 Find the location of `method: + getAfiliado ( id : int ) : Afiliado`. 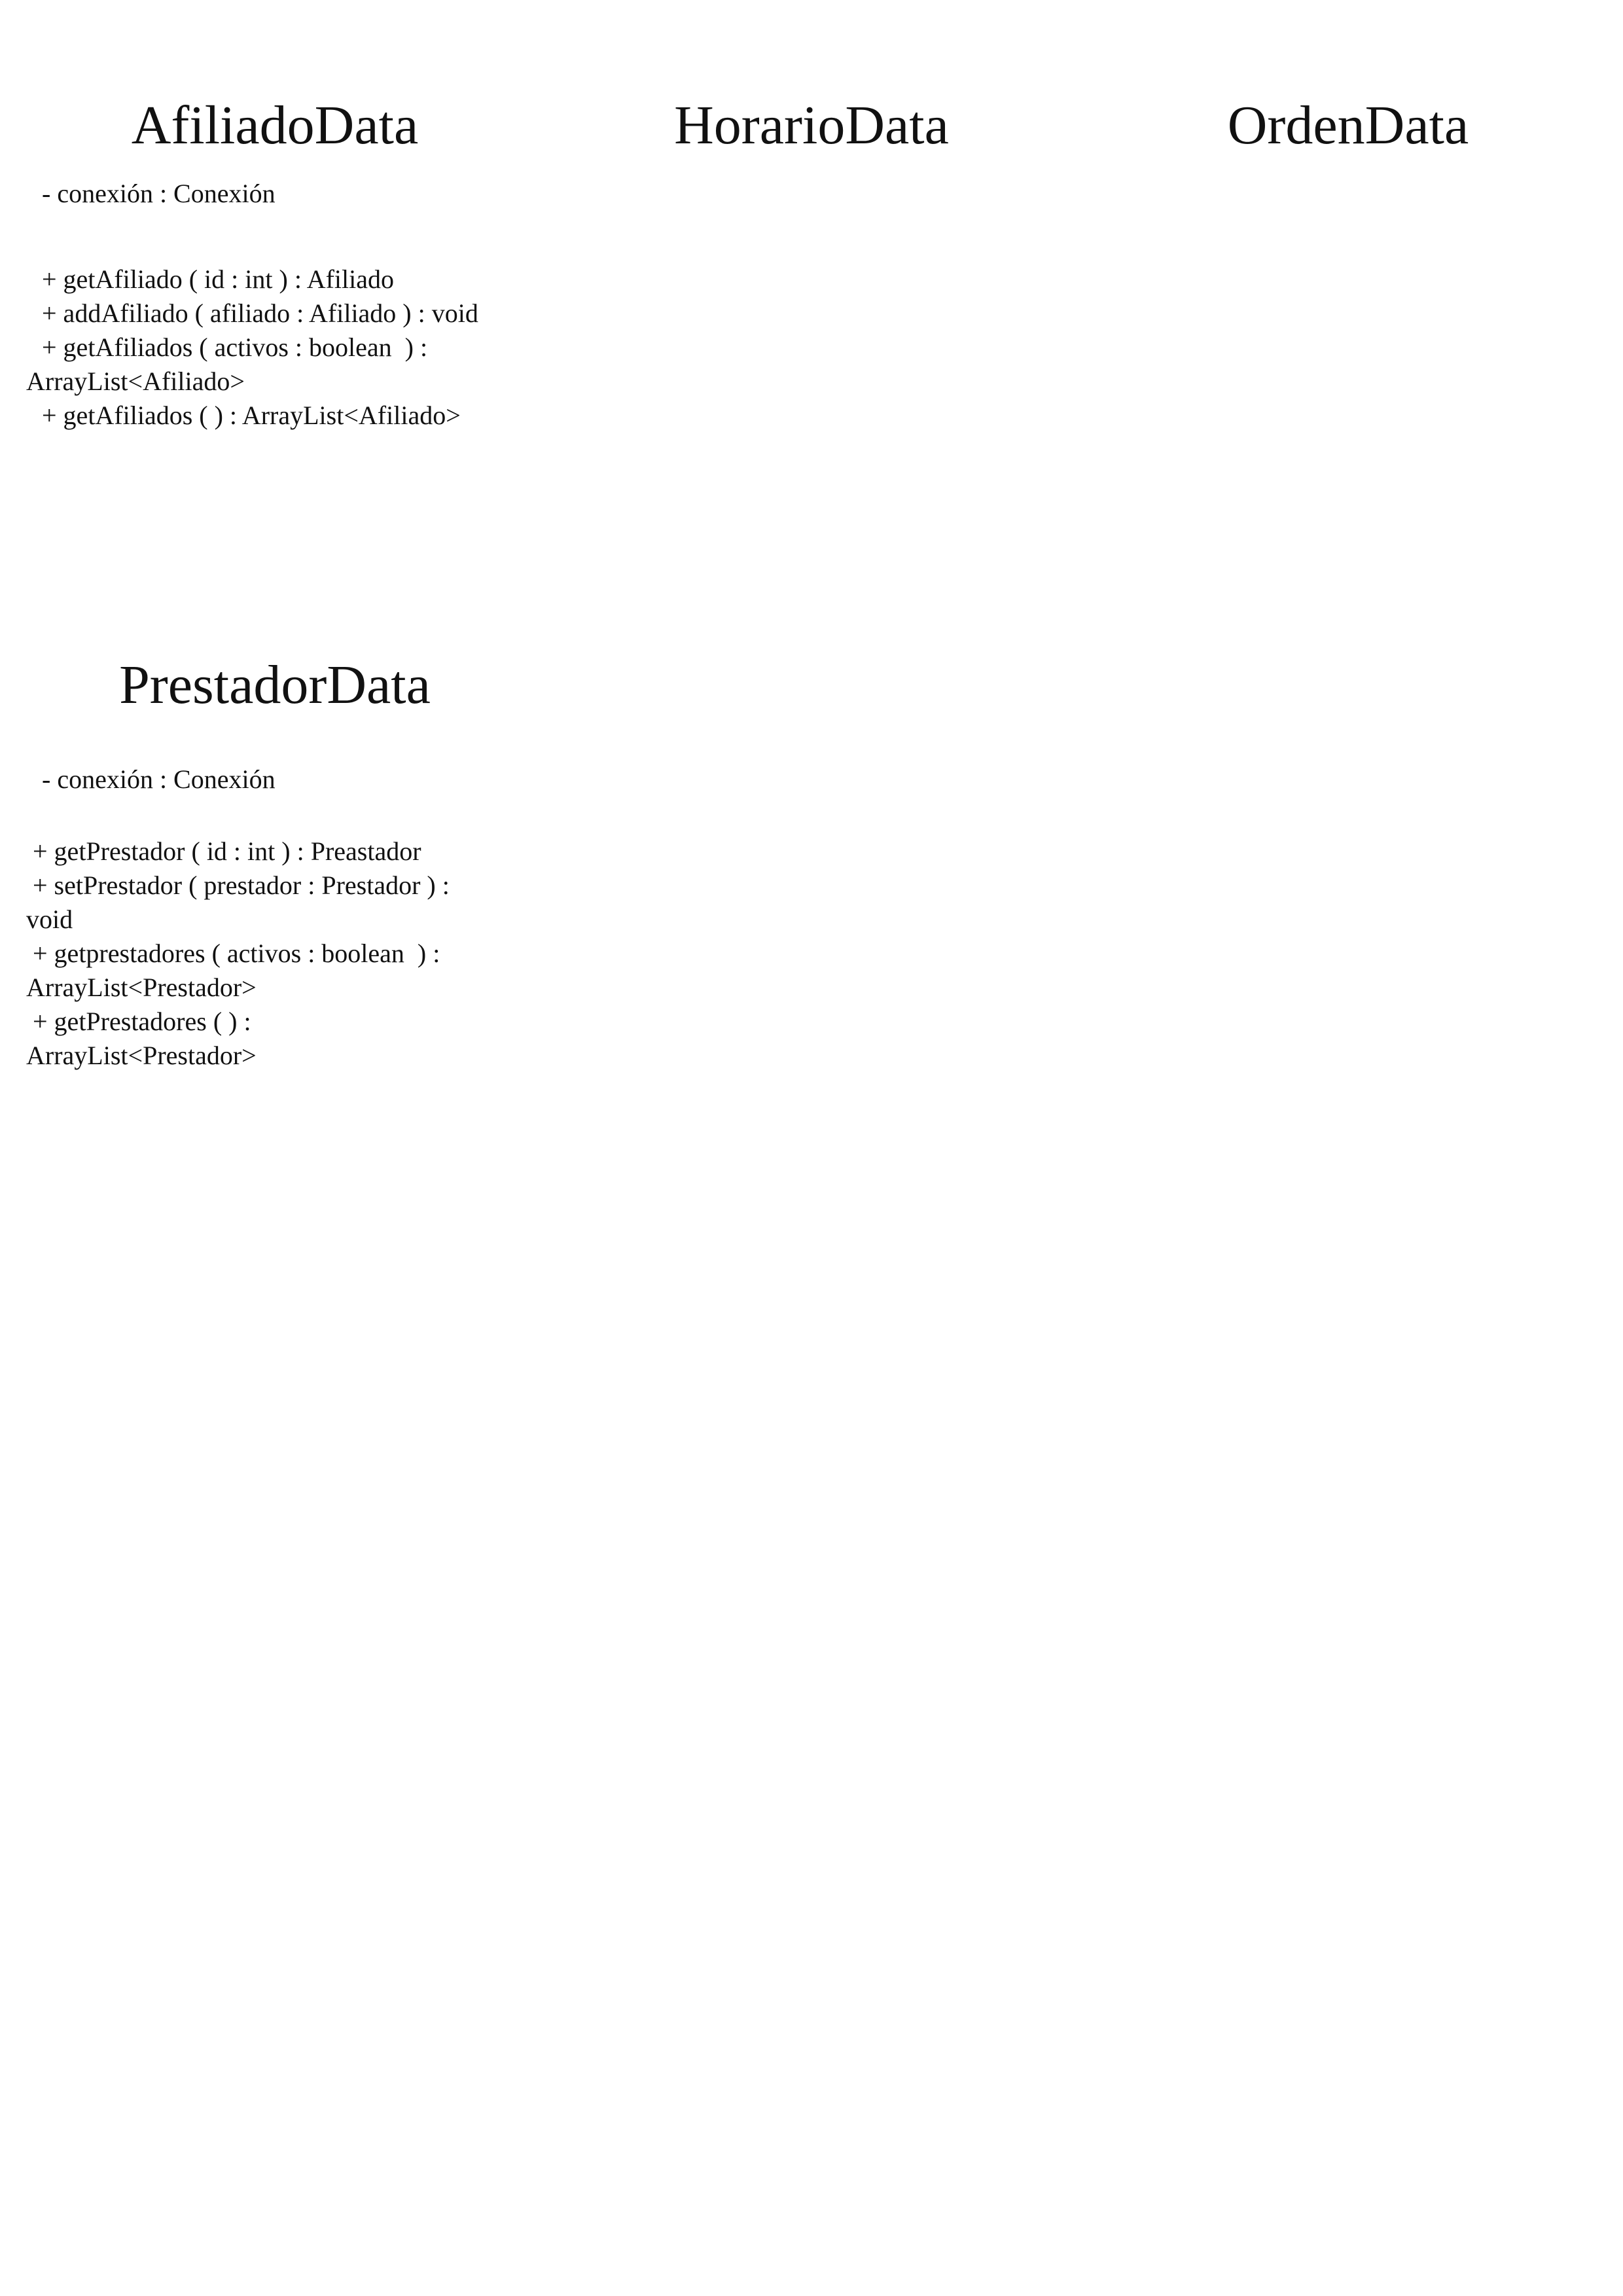

method: + getAfiliado ( id : int ) : Afiliado is located at coordinates (215, 279).